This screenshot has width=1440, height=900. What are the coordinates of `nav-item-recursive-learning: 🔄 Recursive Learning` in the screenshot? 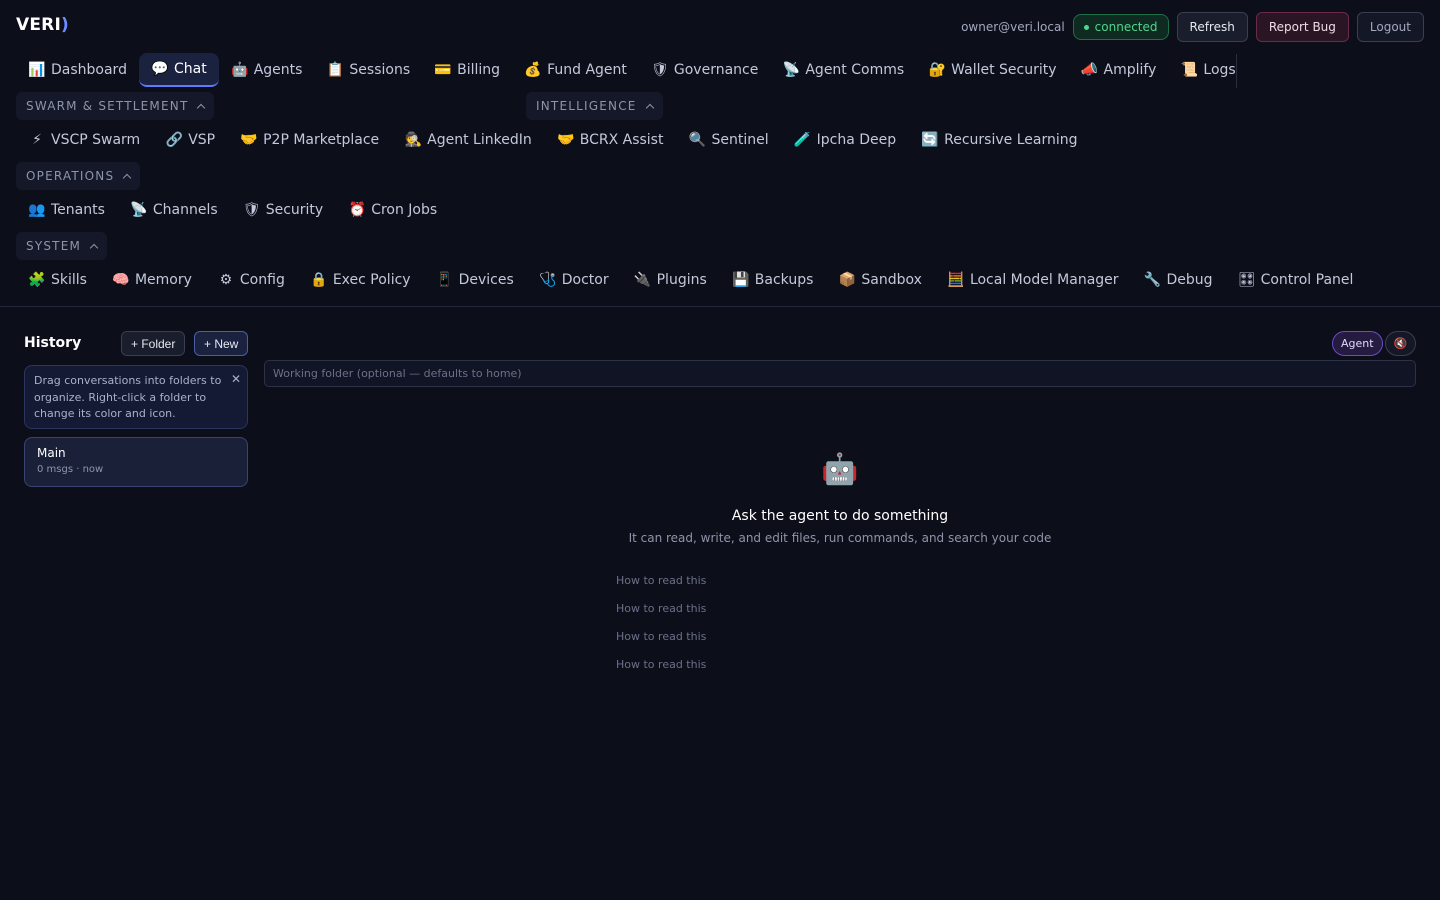 It's located at (999, 140).